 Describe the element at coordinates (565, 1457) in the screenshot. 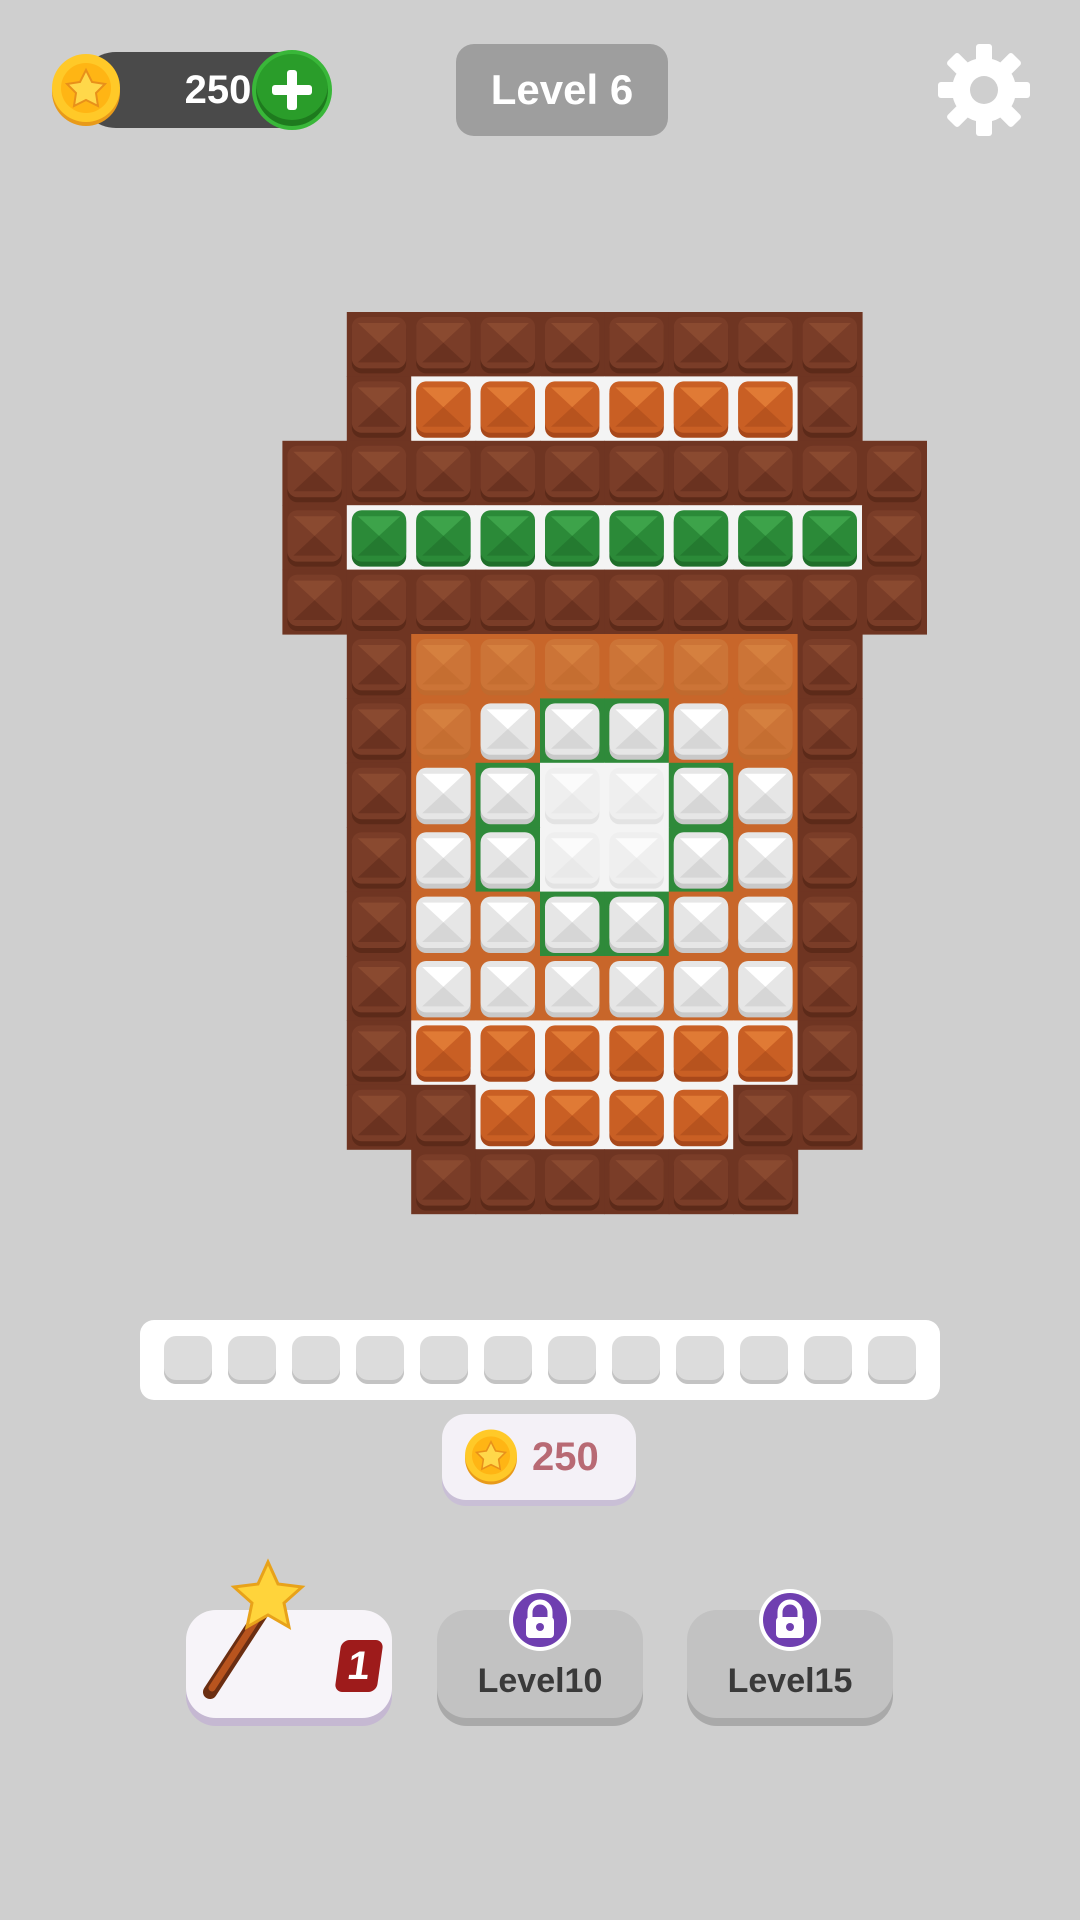

I see `cost-value: 250` at that location.